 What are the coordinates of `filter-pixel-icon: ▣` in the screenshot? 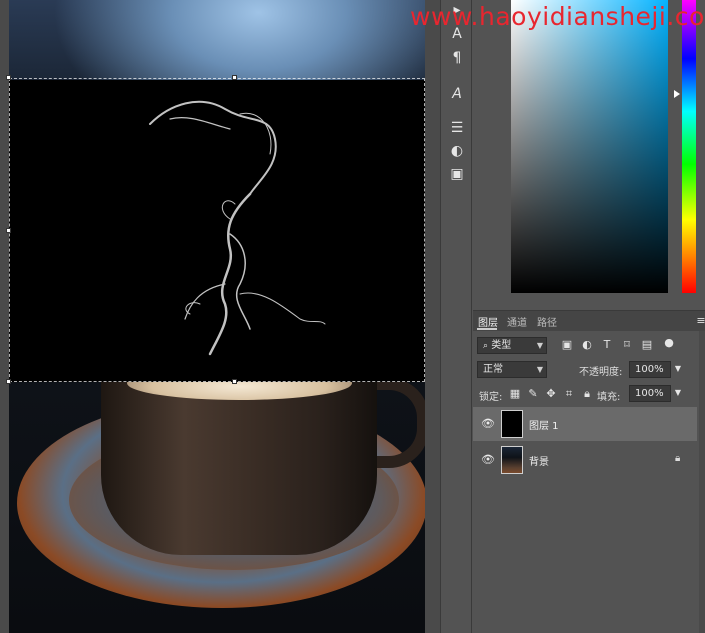 It's located at (567, 345).